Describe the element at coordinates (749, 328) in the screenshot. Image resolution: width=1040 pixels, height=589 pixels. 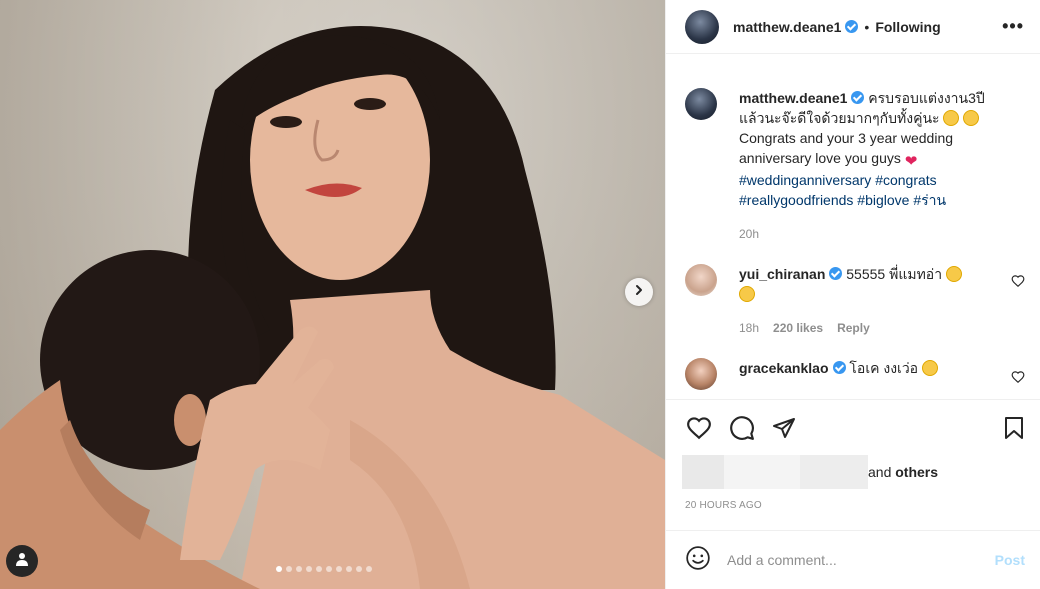
I see `comment-time: 18h` at that location.